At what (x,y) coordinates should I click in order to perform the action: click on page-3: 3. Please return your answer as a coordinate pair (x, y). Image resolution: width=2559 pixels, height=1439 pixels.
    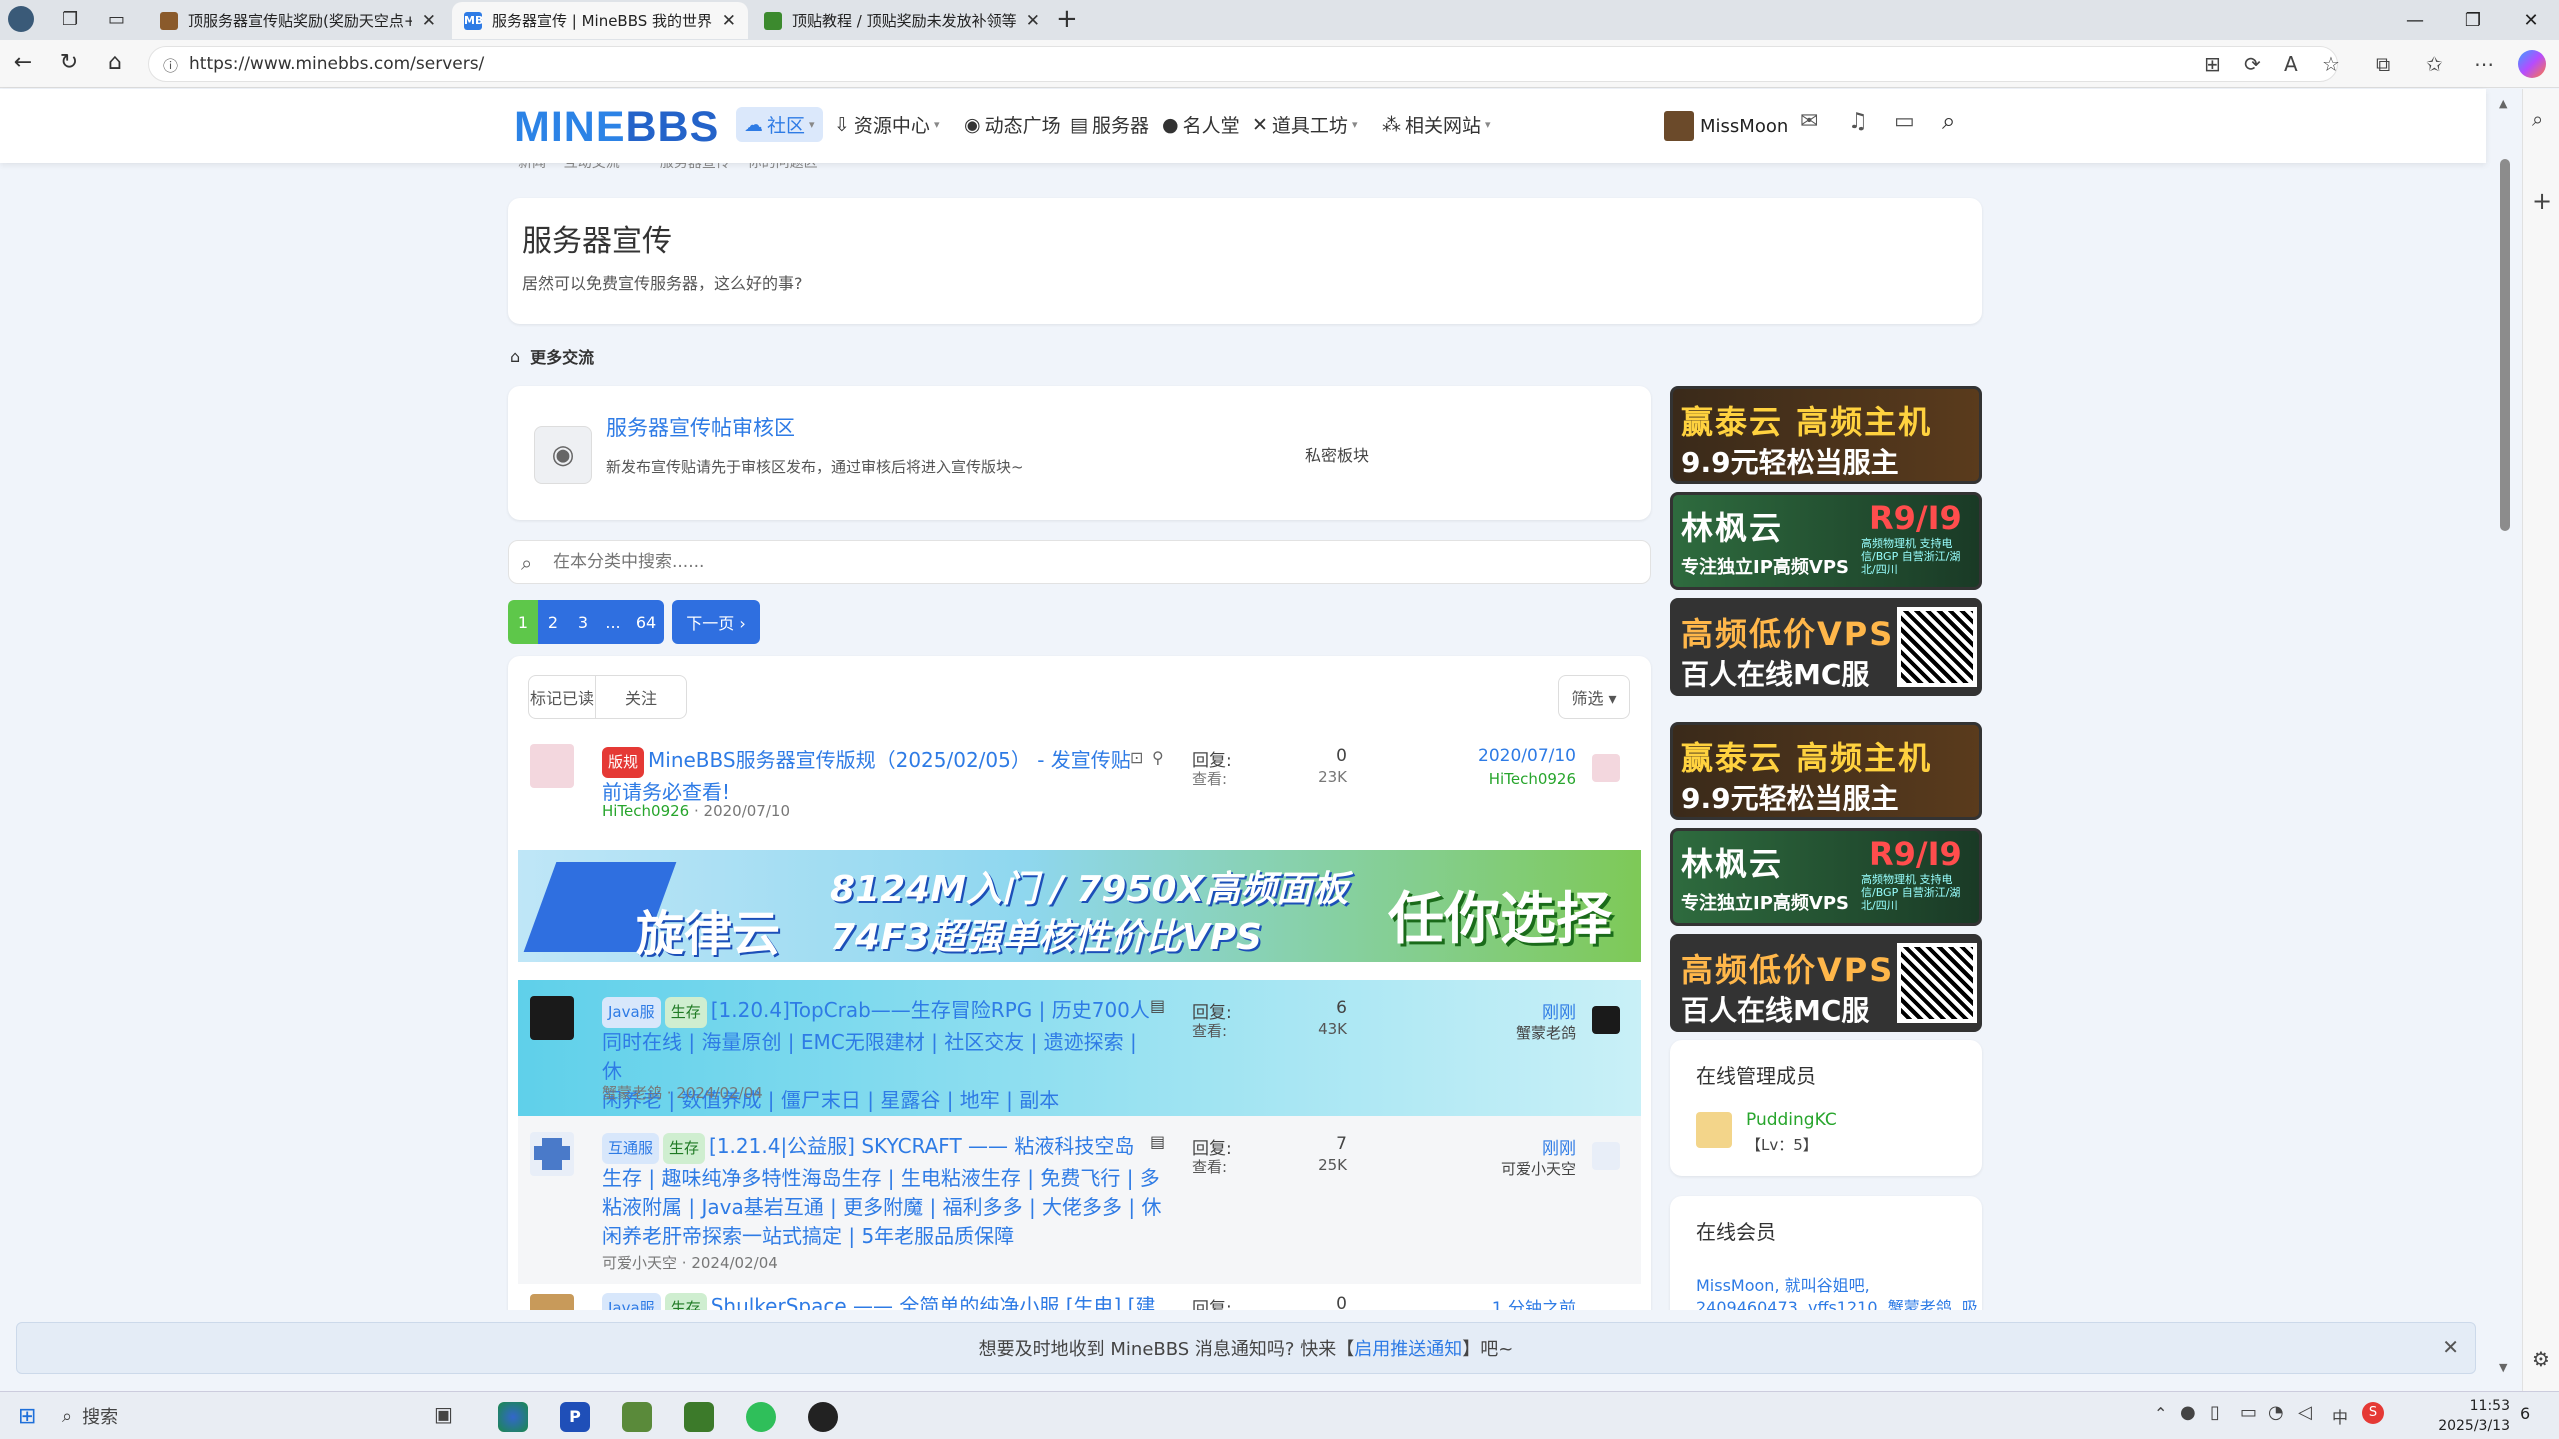
    Looking at the image, I should click on (583, 622).